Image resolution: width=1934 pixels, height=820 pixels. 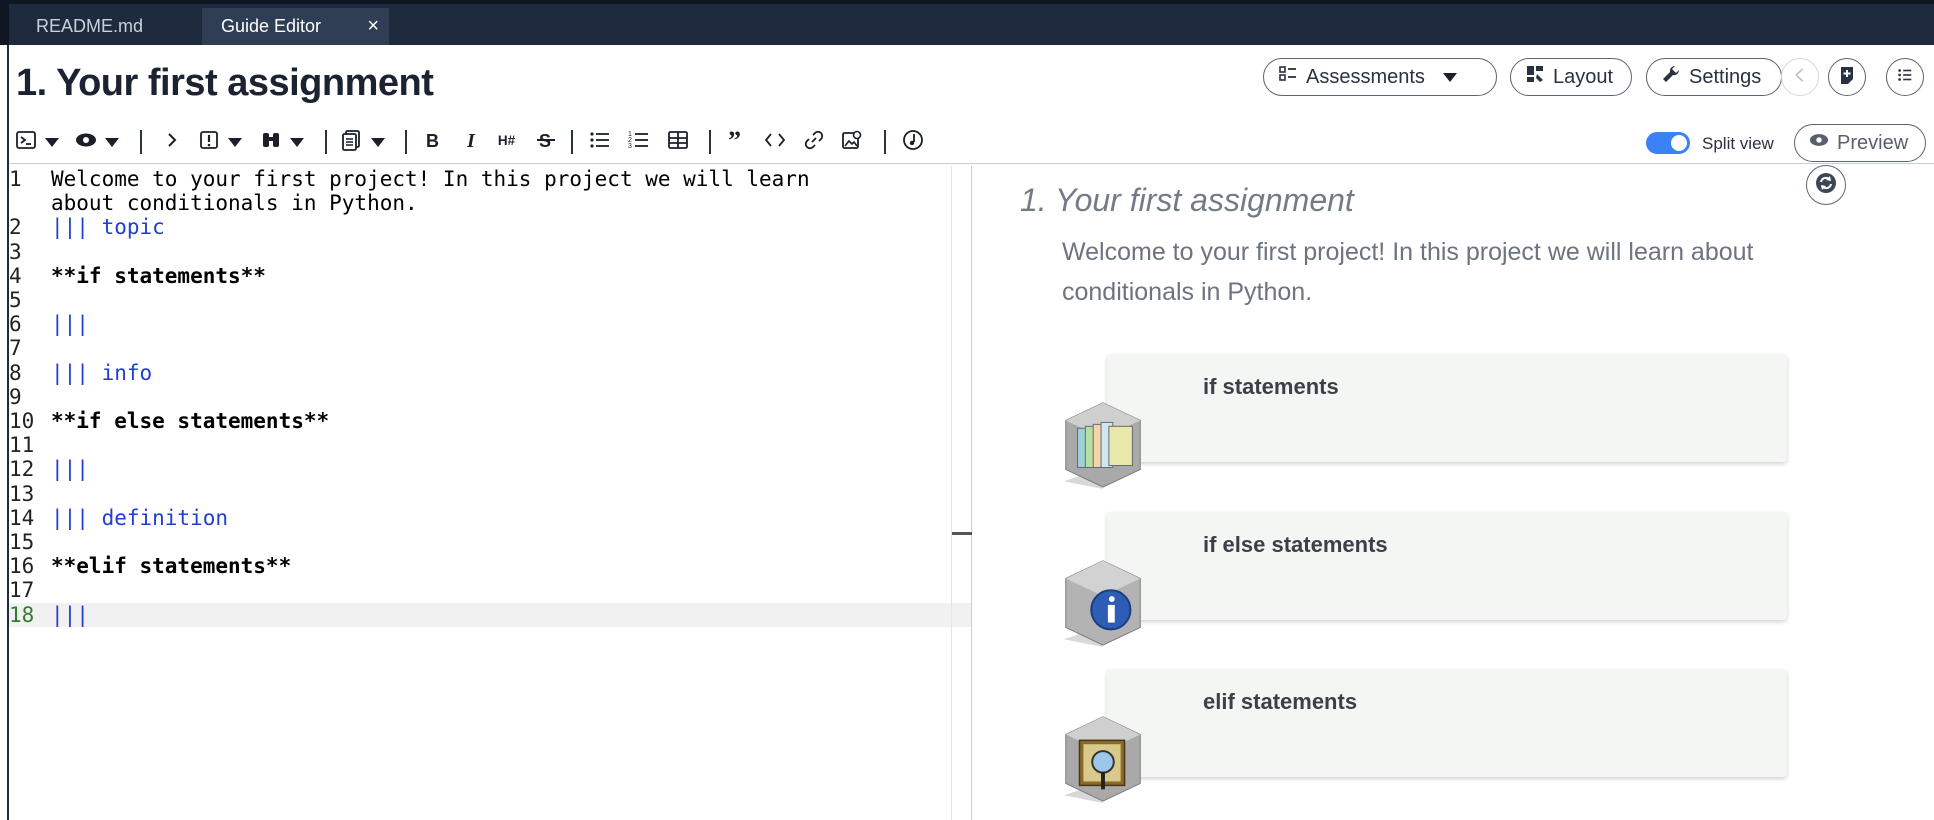 I want to click on editor-line: 3, so click(x=490, y=252).